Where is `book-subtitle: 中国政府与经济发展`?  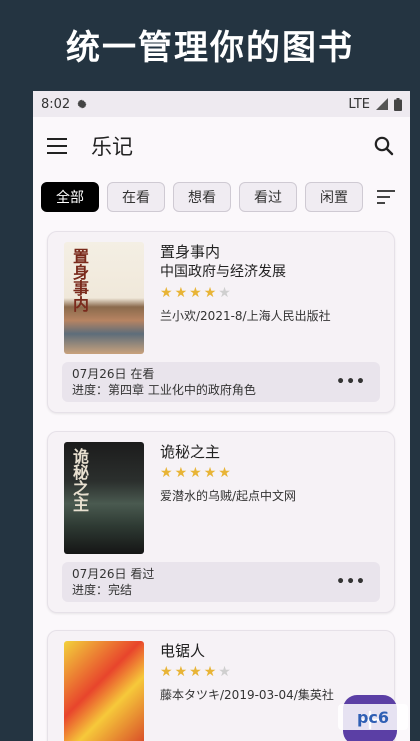 book-subtitle: 中国政府与经济发展 is located at coordinates (223, 272).